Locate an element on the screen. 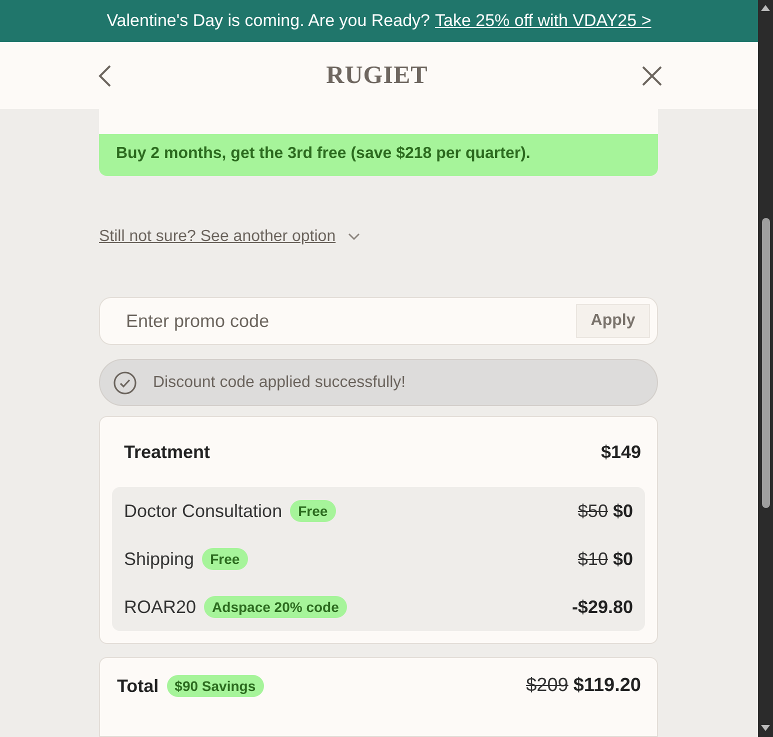 The image size is (773, 737). scroll-down-icon is located at coordinates (765, 728).